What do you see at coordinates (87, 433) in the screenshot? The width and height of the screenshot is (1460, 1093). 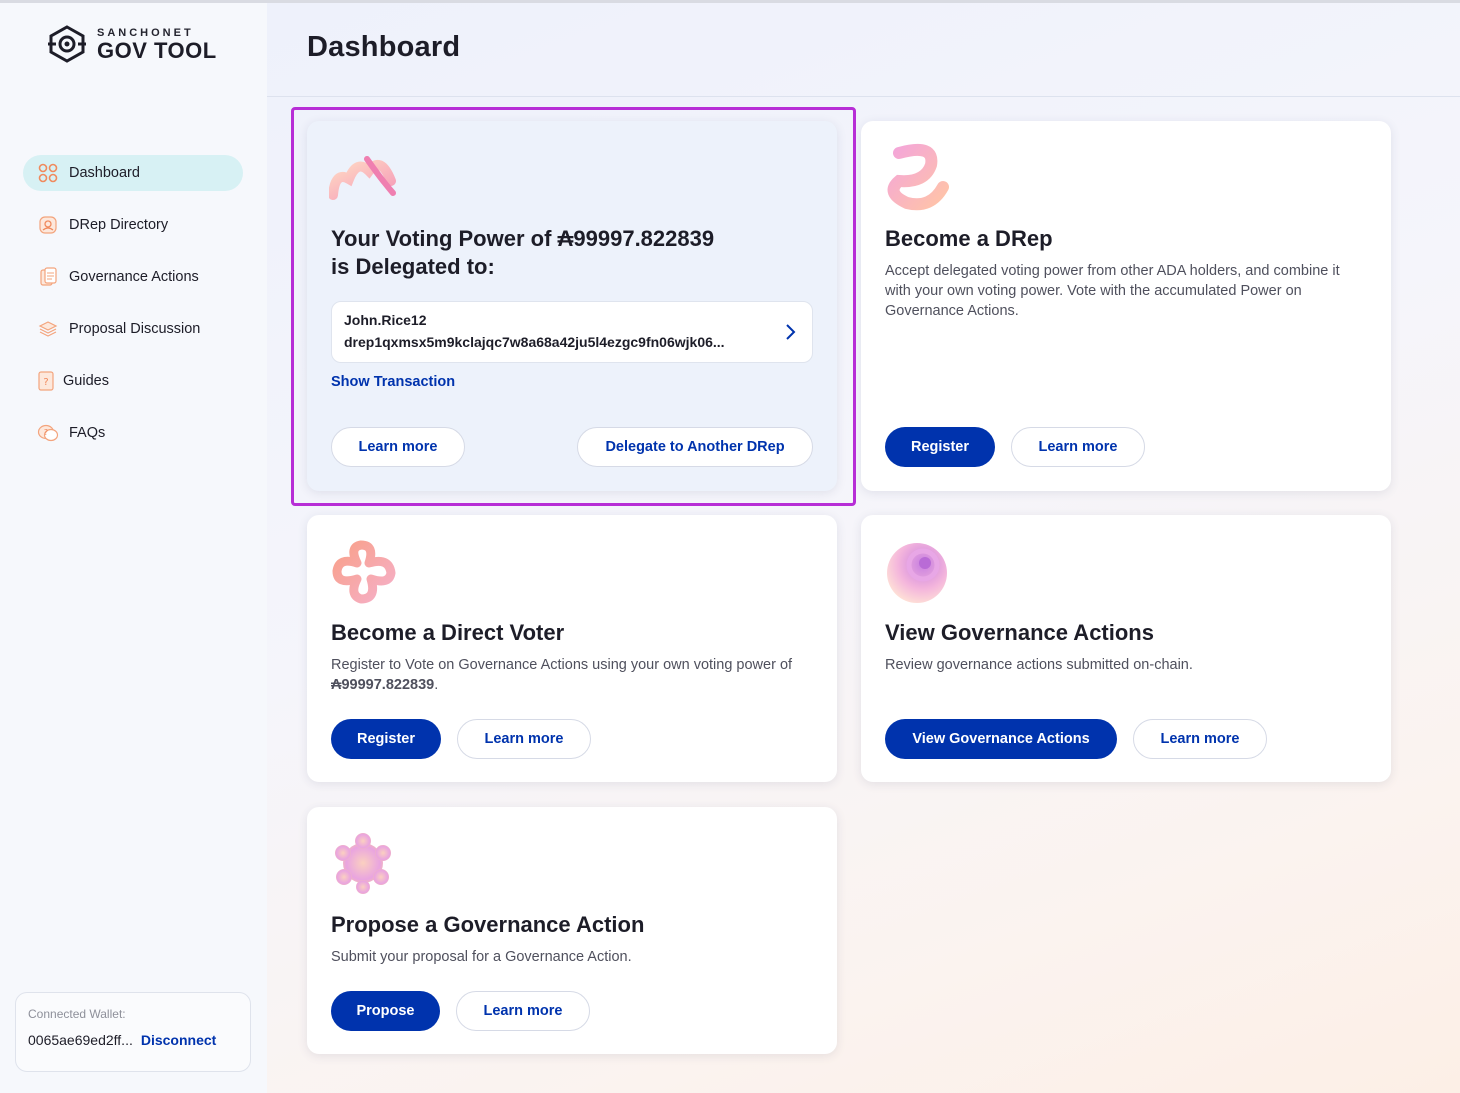 I see `sidebar-item-label: FAQs` at bounding box center [87, 433].